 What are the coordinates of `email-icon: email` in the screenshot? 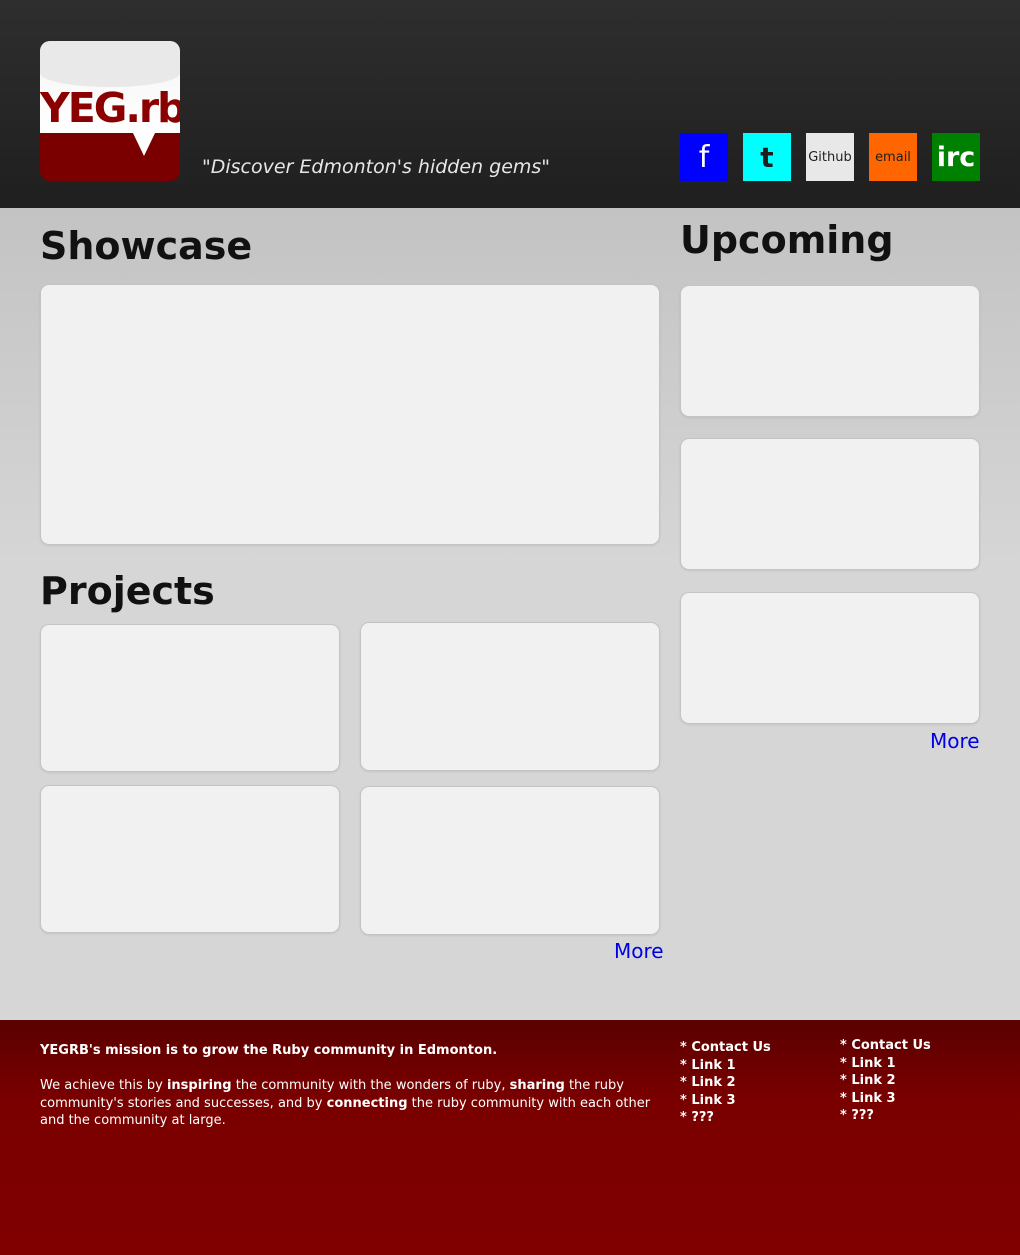 It's located at (893, 157).